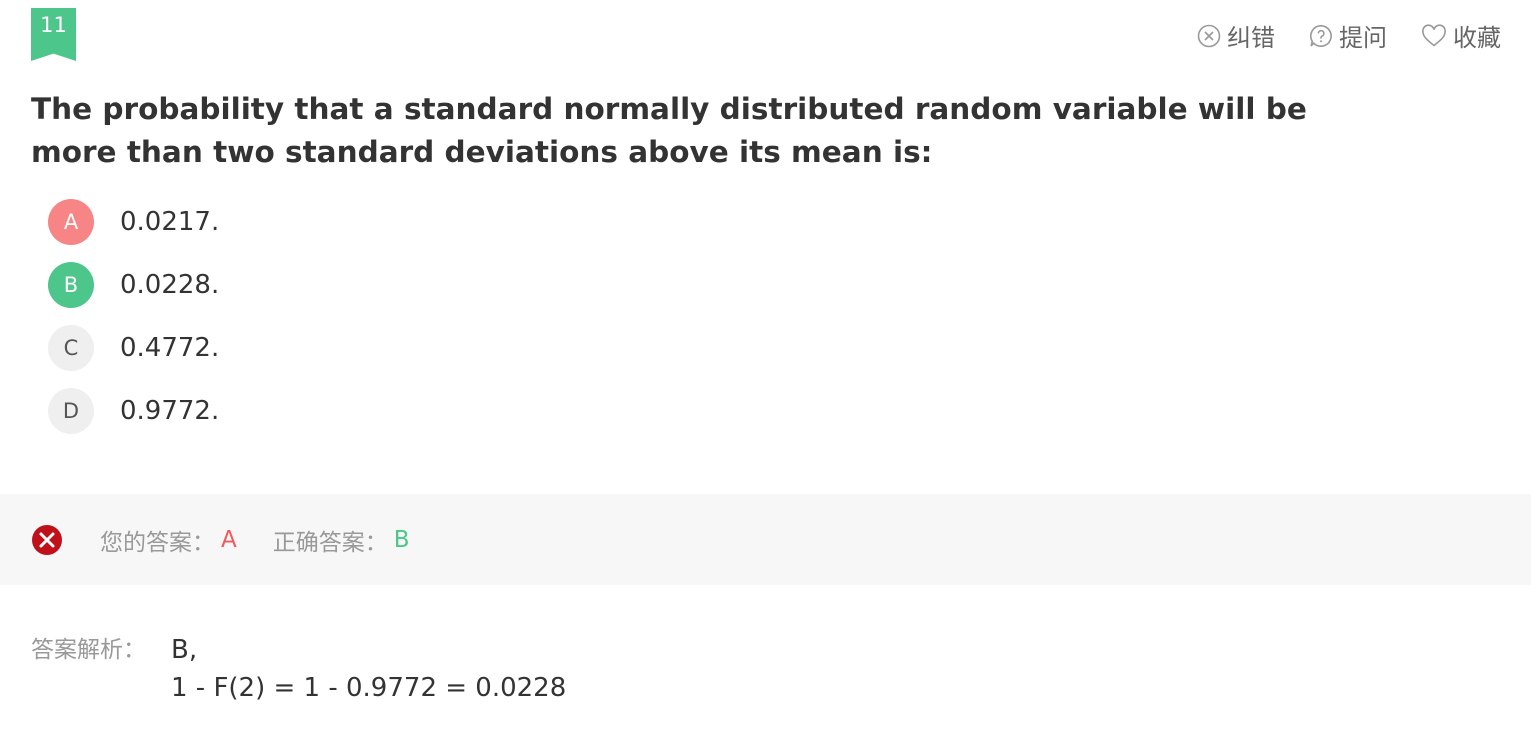 The width and height of the screenshot is (1531, 744). Describe the element at coordinates (157, 542) in the screenshot. I see `your-answer-label: 您的答案：` at that location.